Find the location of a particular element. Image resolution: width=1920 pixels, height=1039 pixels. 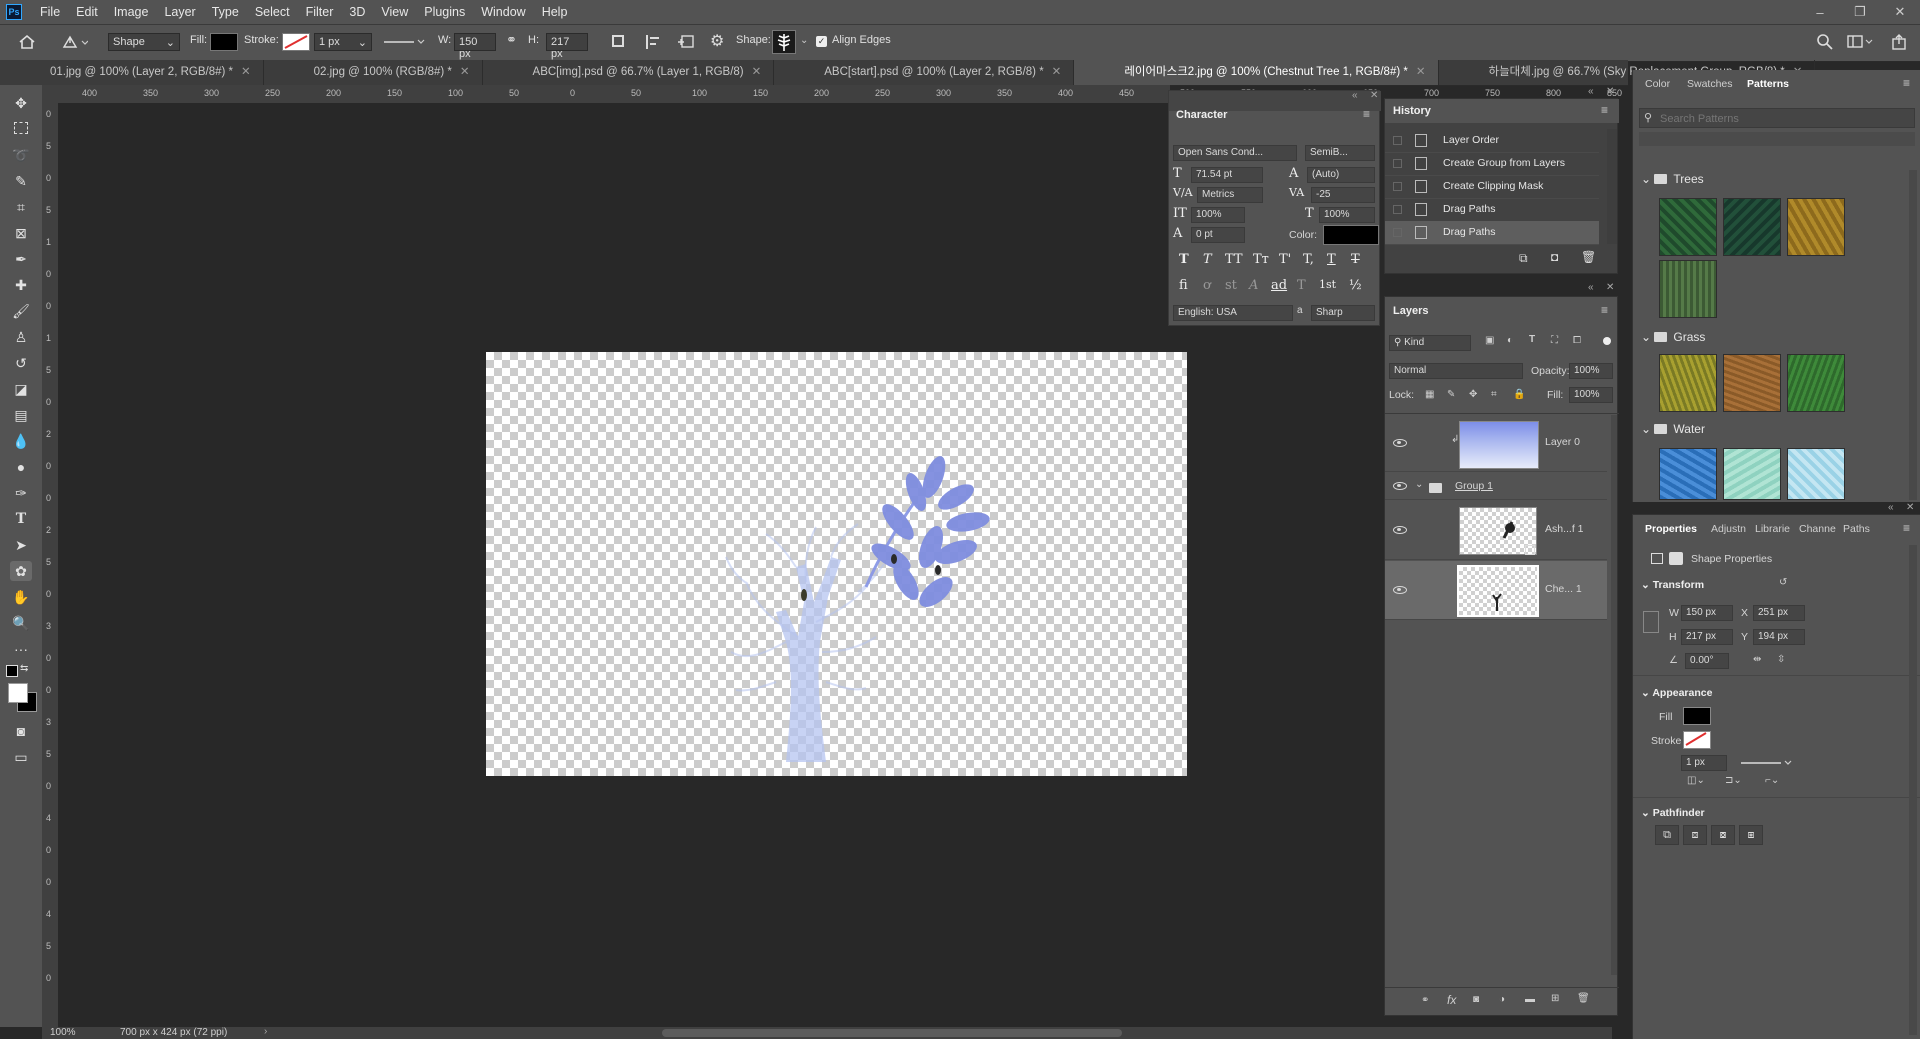

vertical-scale-field: 100% is located at coordinates (1218, 215).